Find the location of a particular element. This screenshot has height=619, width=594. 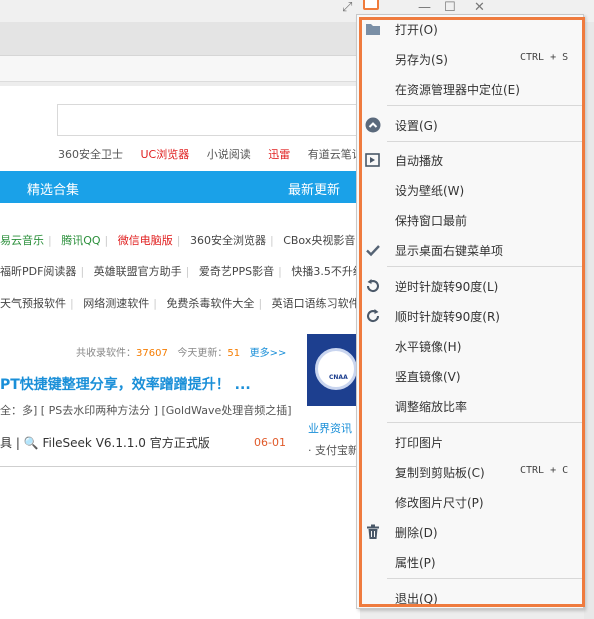

menu-item-rotate-cw: 顺时针旋转90度(R) is located at coordinates (471, 316).